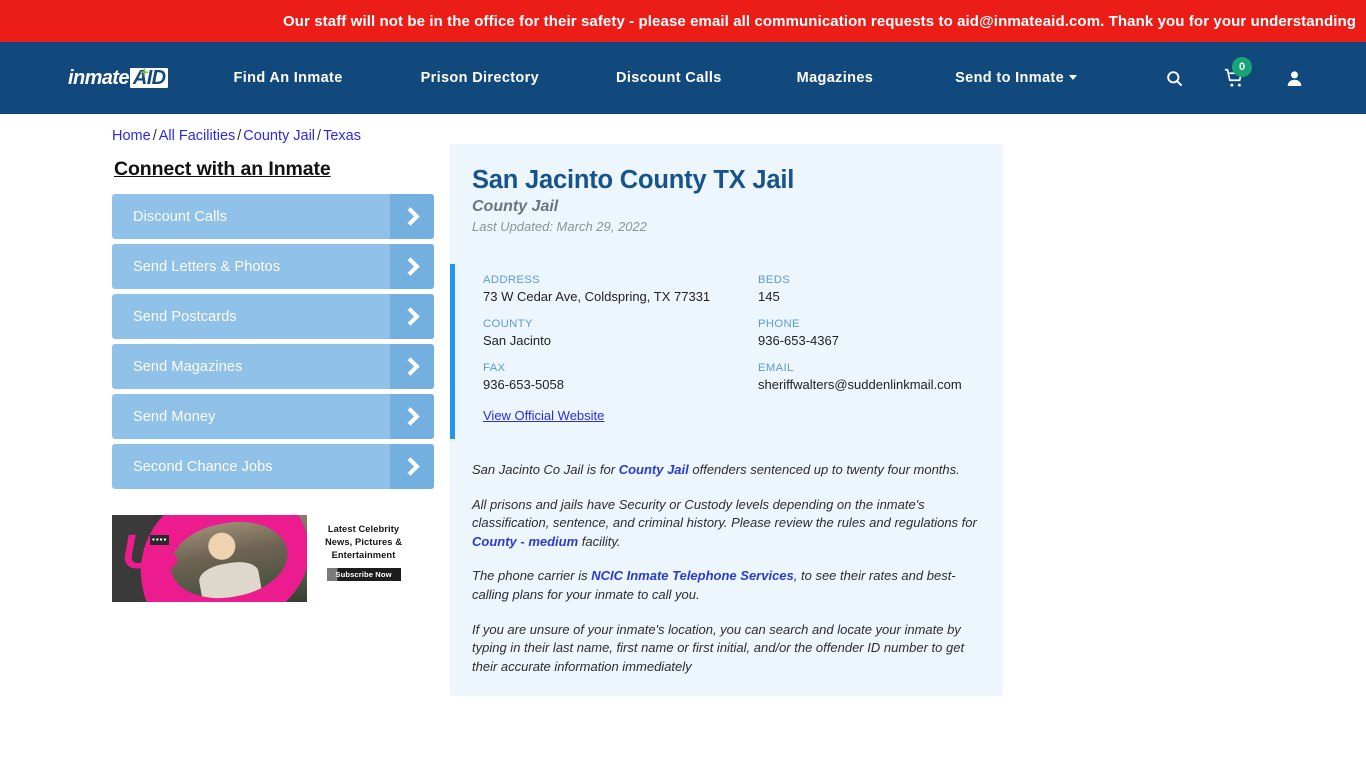 Image resolution: width=1366 pixels, height=768 pixels. I want to click on info-field-phone: PHONE 936-653-4367, so click(880, 333).